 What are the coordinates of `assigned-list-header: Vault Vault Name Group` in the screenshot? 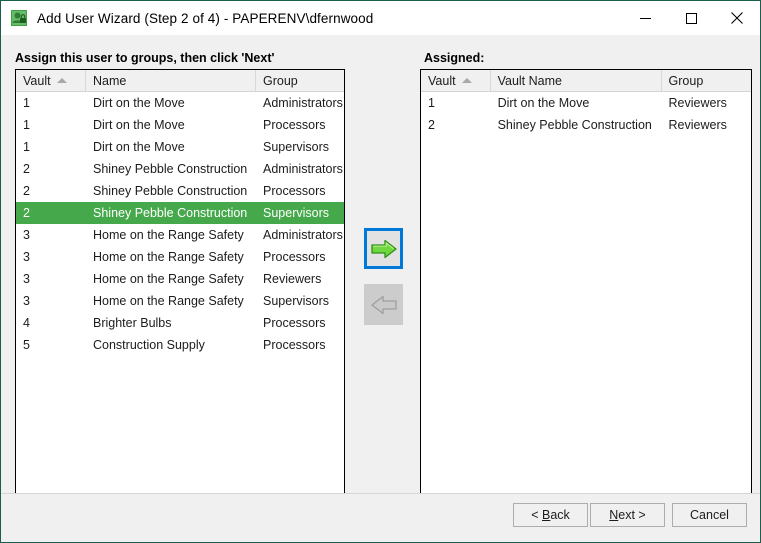 It's located at (586, 81).